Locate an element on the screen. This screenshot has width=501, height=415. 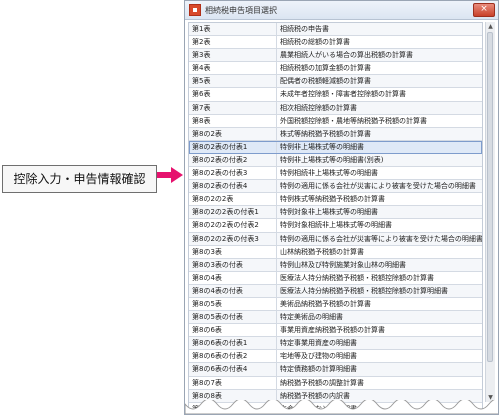
scroll-up-icon: ▲ is located at coordinates (490, 26).